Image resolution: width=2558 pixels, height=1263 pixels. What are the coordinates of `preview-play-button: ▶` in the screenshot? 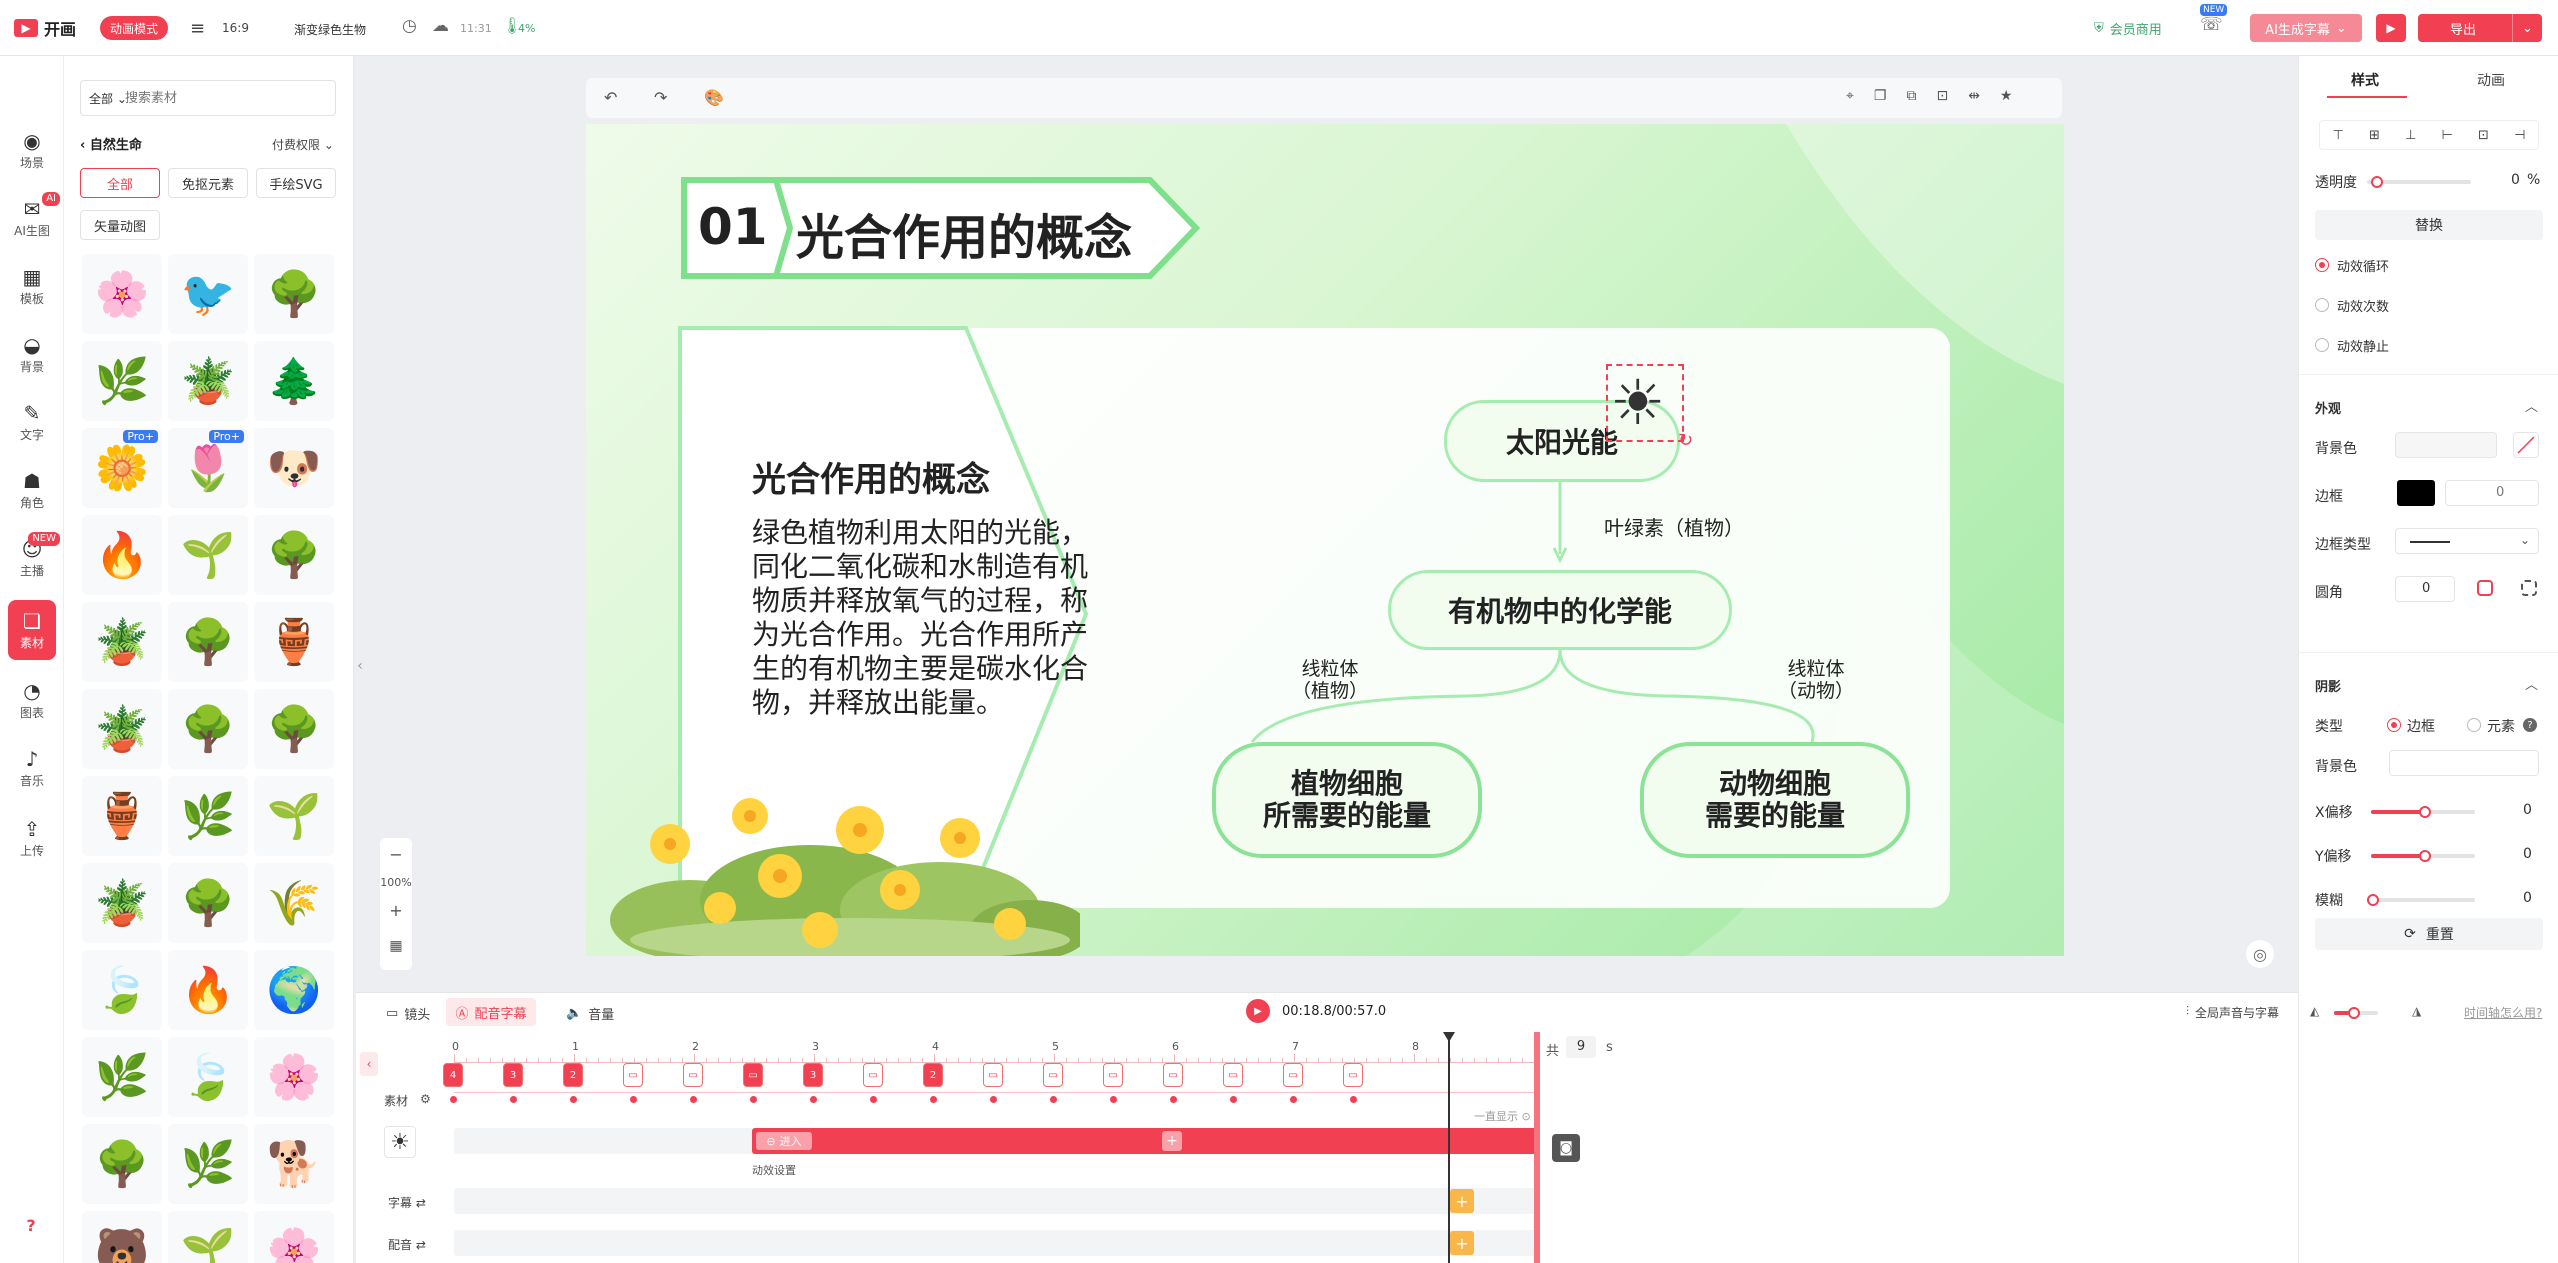 It's located at (2391, 28).